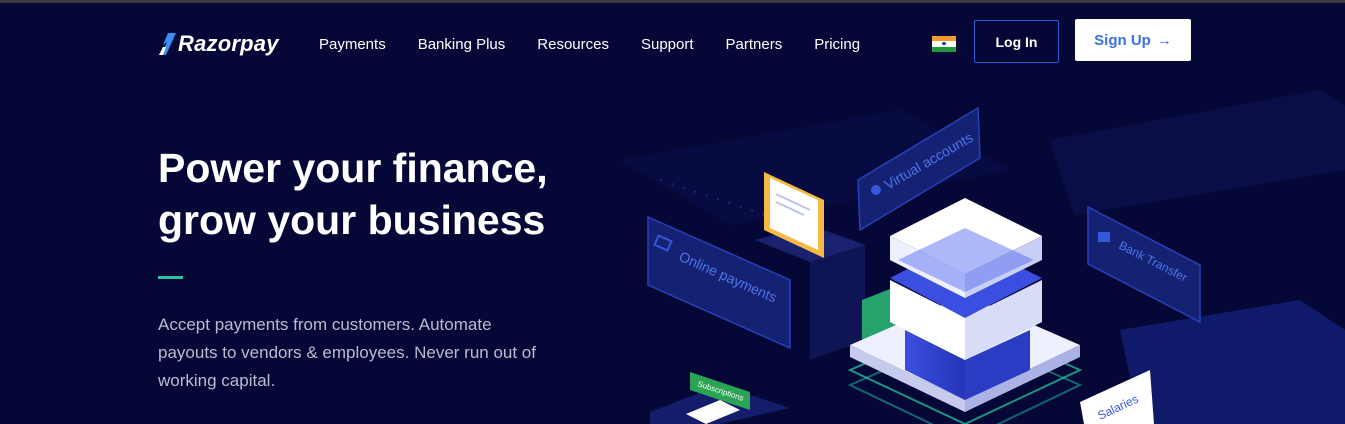 This screenshot has width=1345, height=424. What do you see at coordinates (228, 43) in the screenshot?
I see `logo-text: Razorpay` at bounding box center [228, 43].